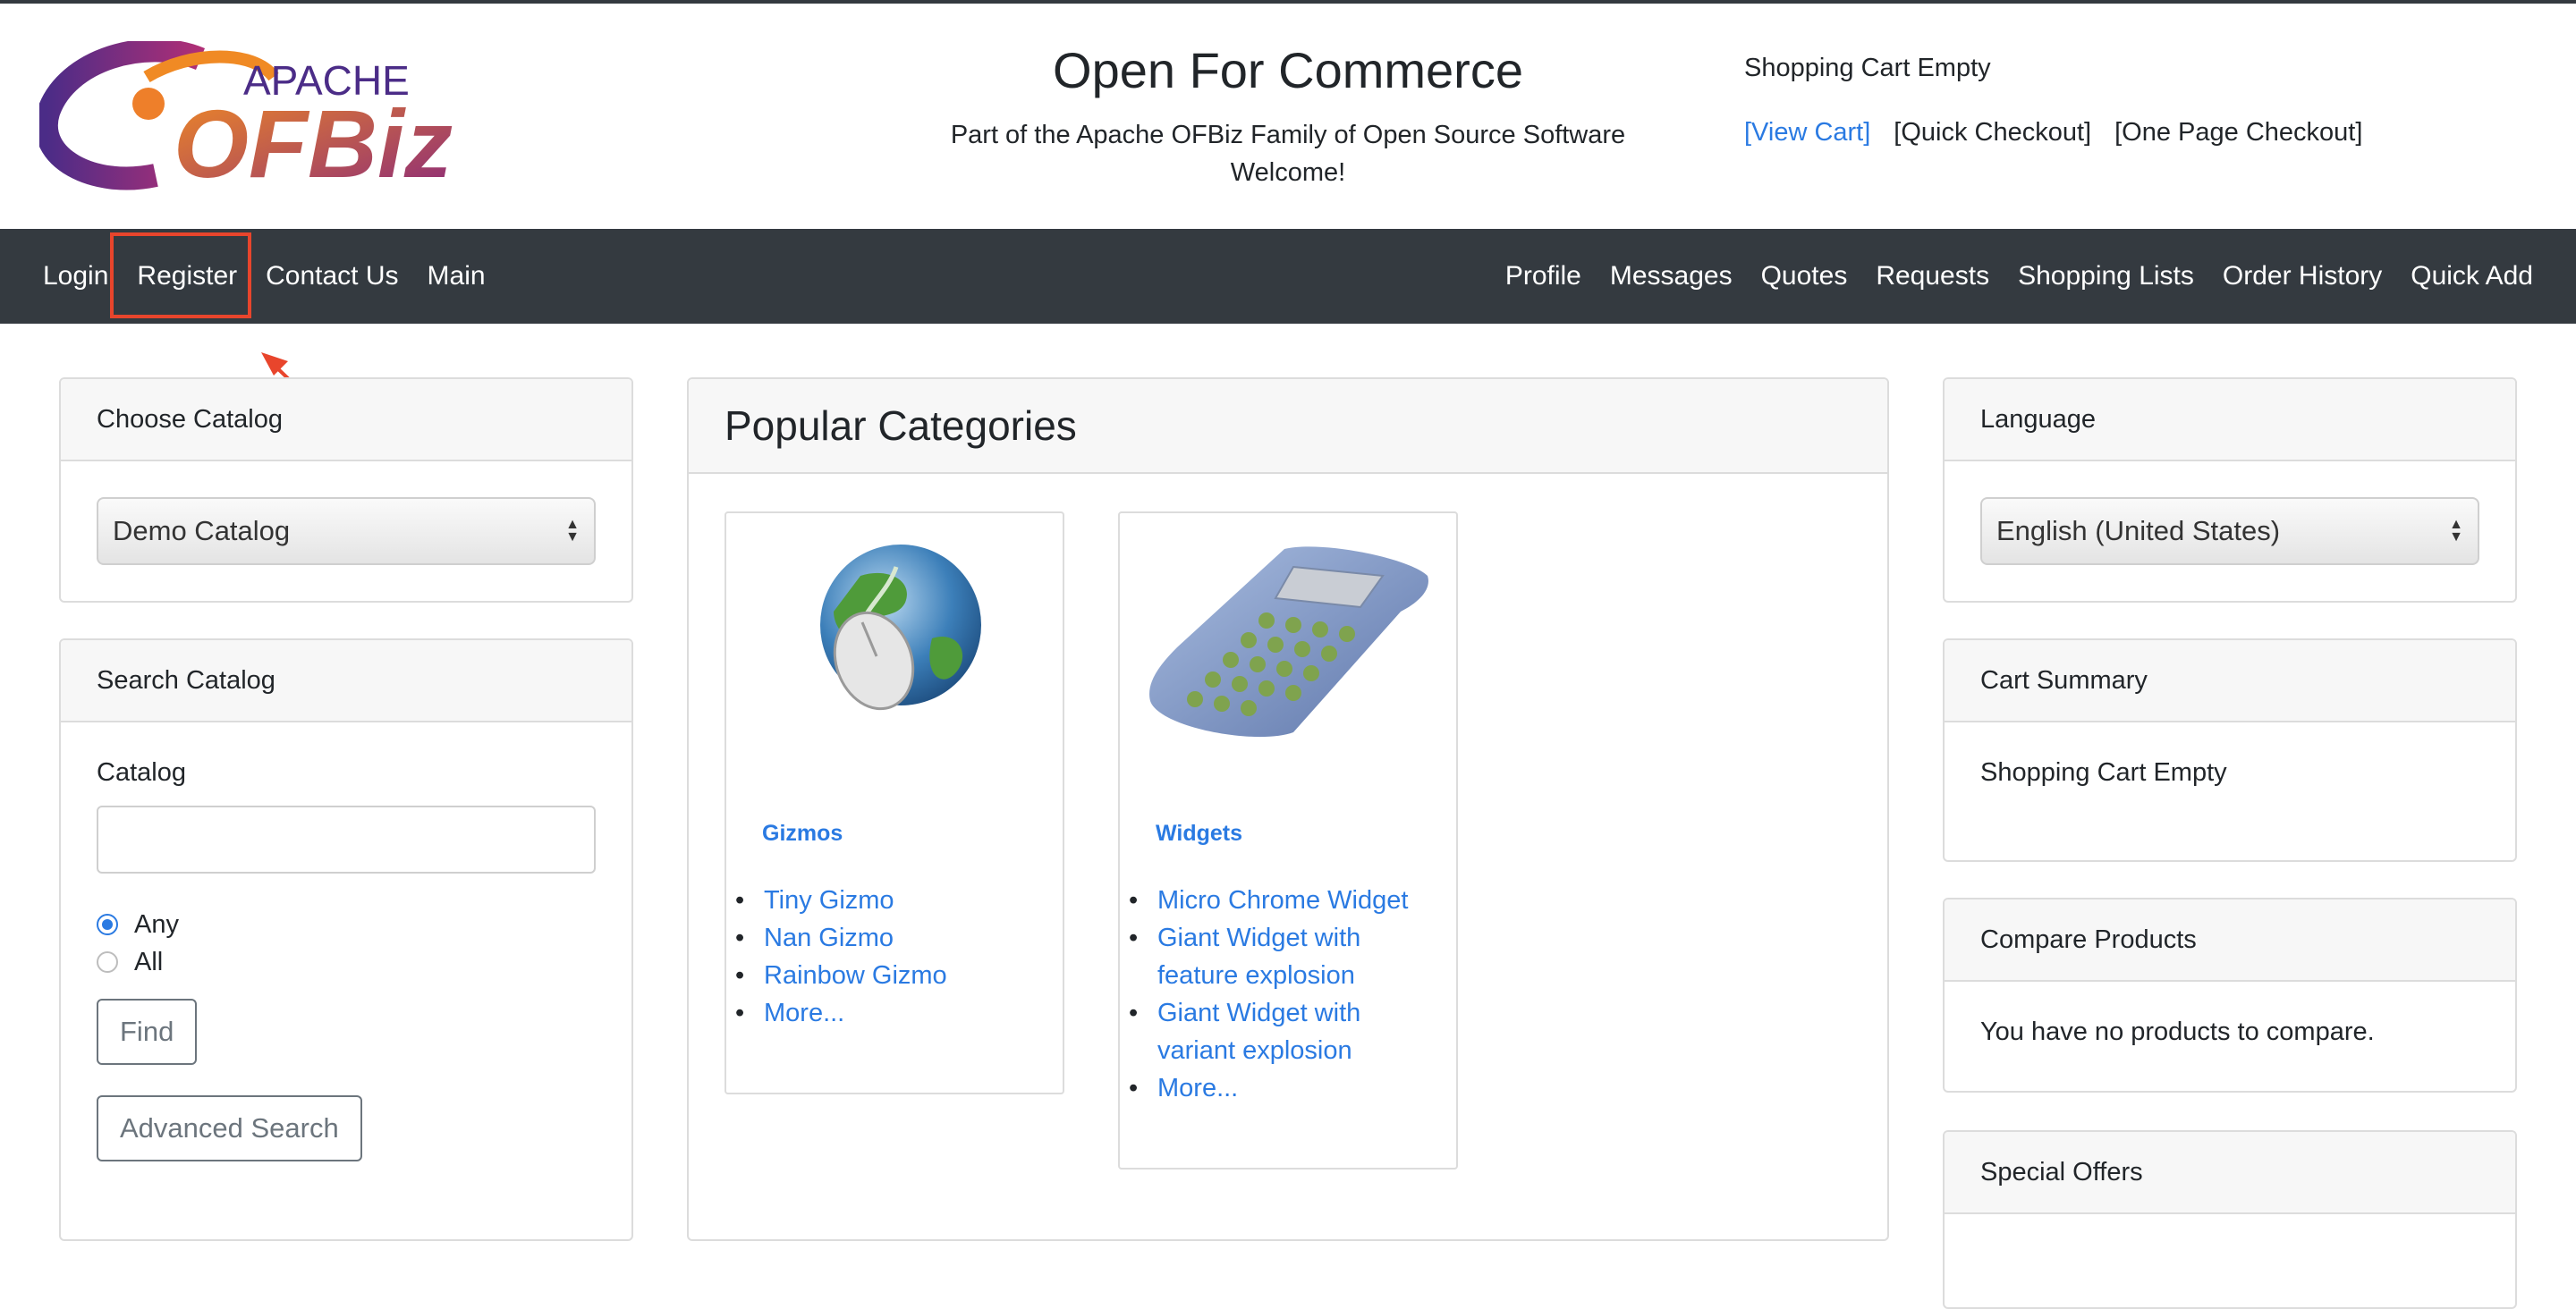  What do you see at coordinates (346, 840) in the screenshot?
I see `catalog-search-input` at bounding box center [346, 840].